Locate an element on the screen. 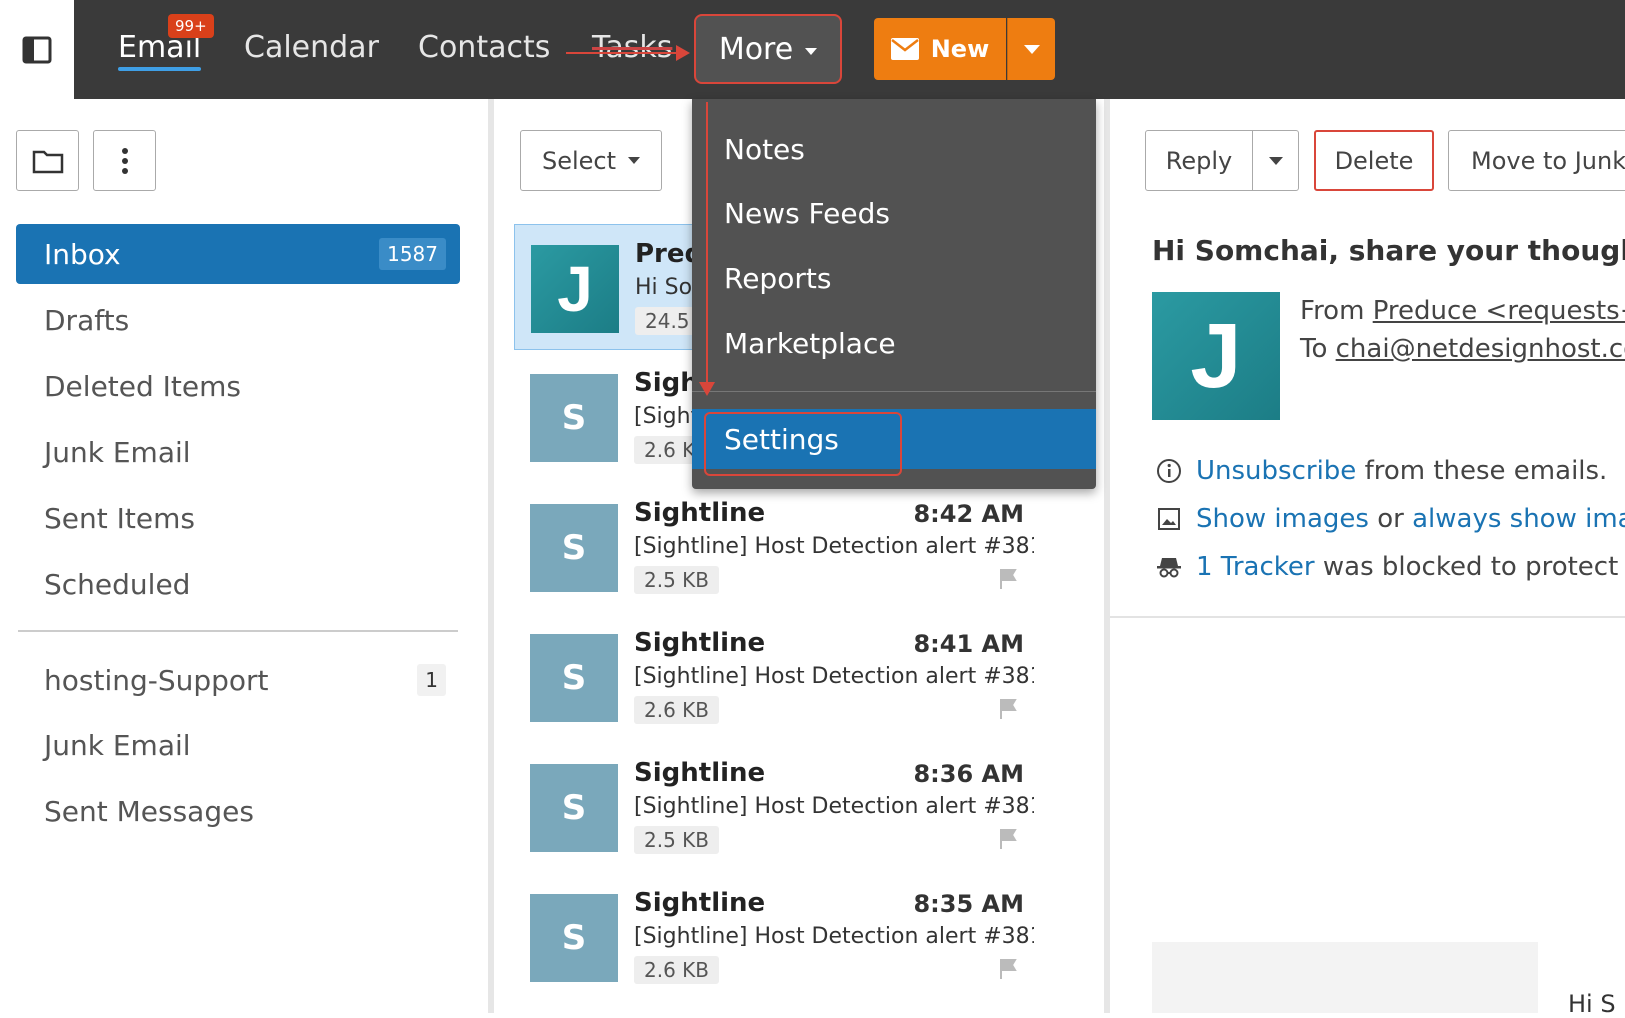 This screenshot has height=1018, width=1625. select-label: Select is located at coordinates (579, 160).